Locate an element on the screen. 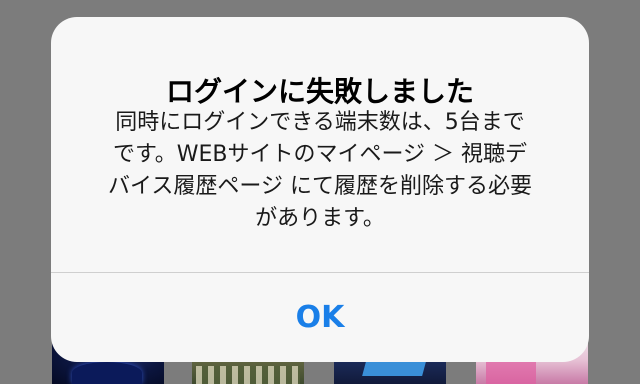 The width and height of the screenshot is (640, 384). alert-message-line: です。WEBサイトのマイページ ＞ 視聴デ is located at coordinates (320, 154).